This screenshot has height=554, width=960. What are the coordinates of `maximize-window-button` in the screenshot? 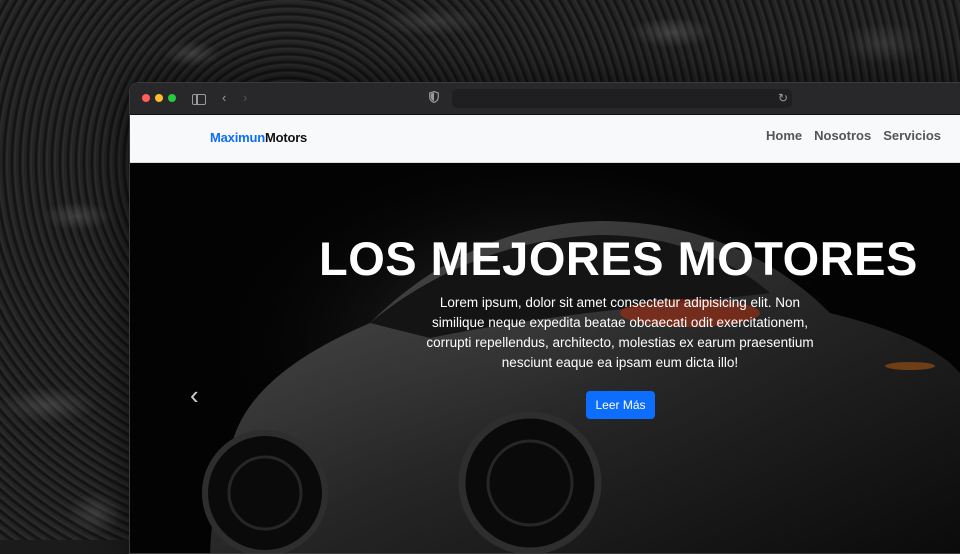 It's located at (172, 98).